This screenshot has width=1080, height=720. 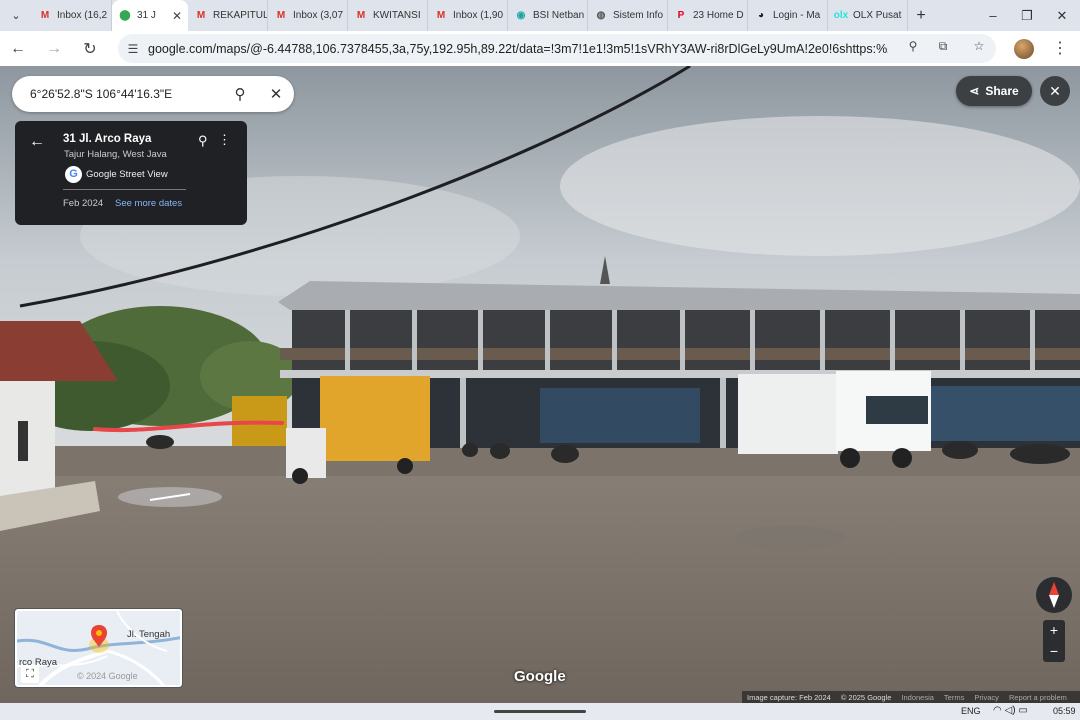 What do you see at coordinates (797, 15) in the screenshot?
I see `tab-label: Login - Ma` at bounding box center [797, 15].